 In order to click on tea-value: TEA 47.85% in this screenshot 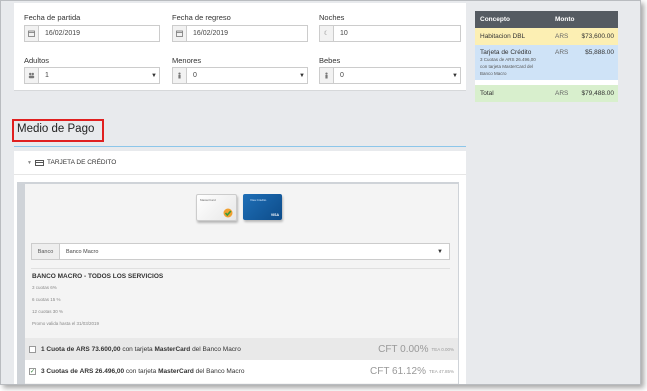, I will do `click(441, 371)`.